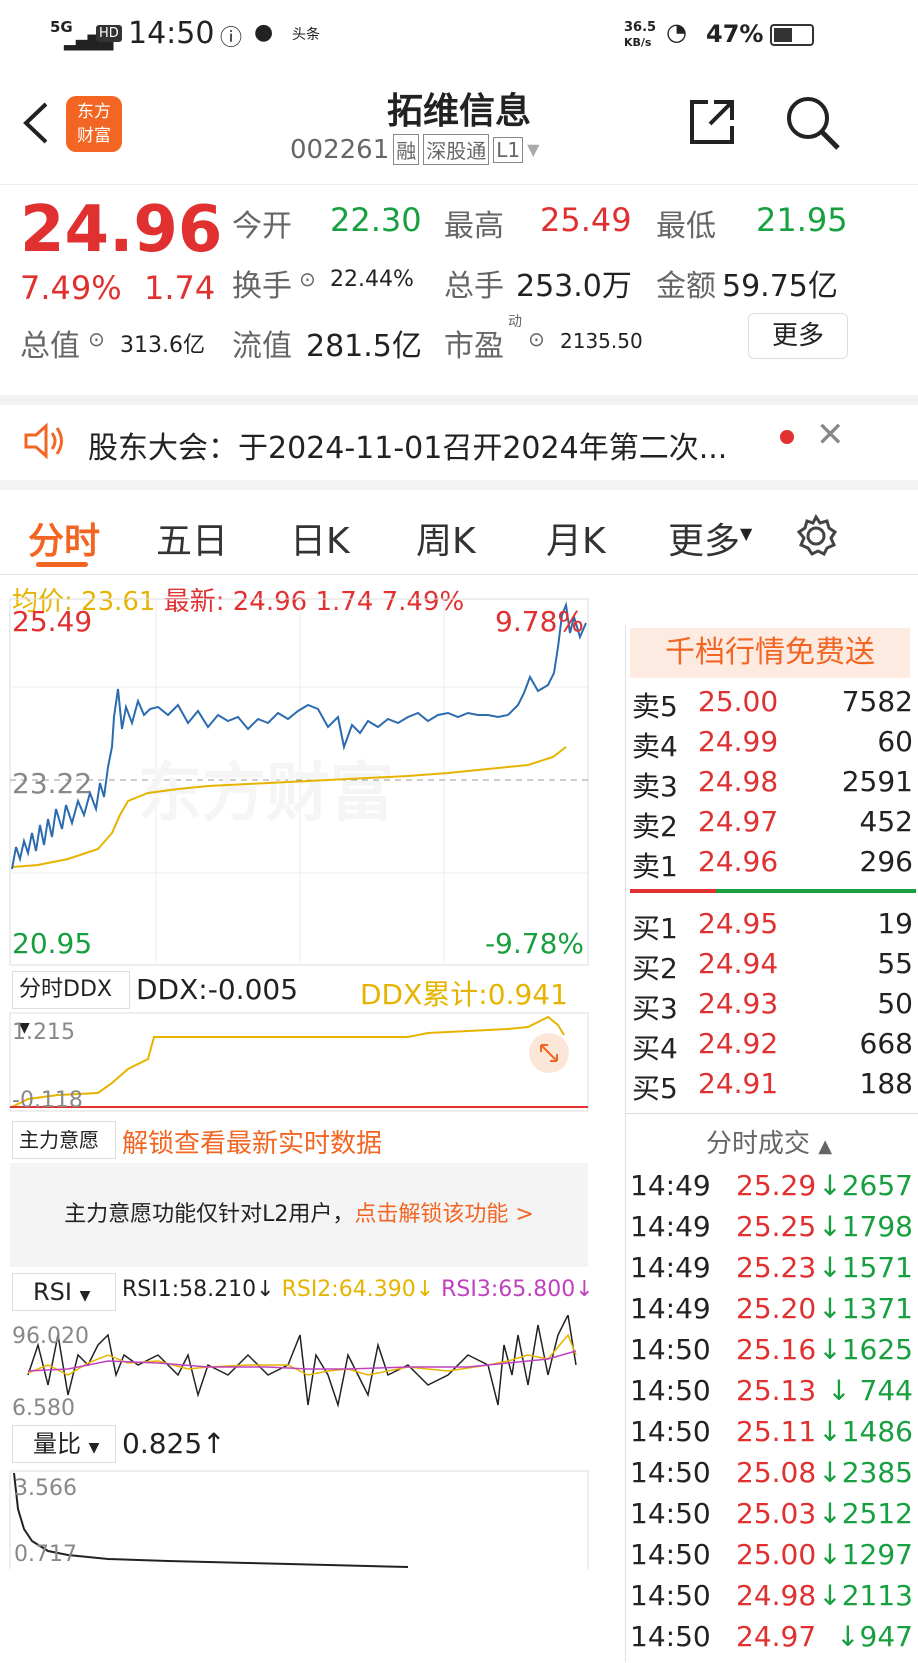 Image resolution: width=918 pixels, height=1663 pixels. Describe the element at coordinates (64, 1292) in the screenshot. I see `rsi-selector: RSI ▼` at that location.